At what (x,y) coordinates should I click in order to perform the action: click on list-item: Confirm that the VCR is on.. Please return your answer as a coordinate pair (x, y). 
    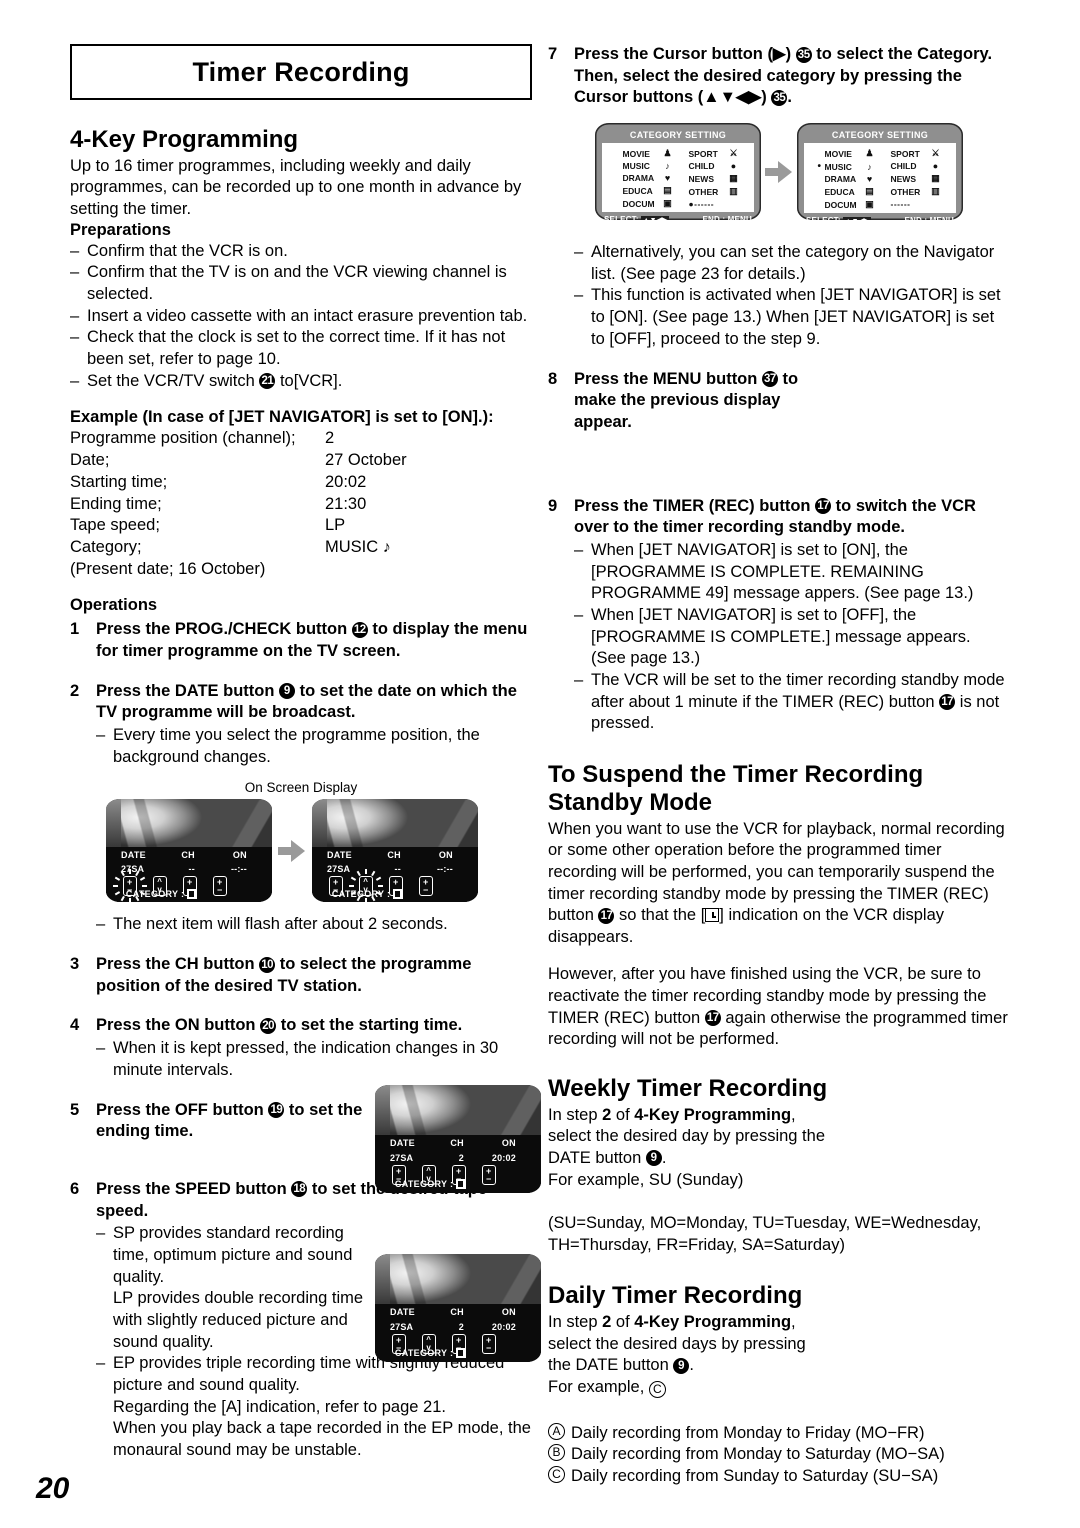
    Looking at the image, I should click on (301, 252).